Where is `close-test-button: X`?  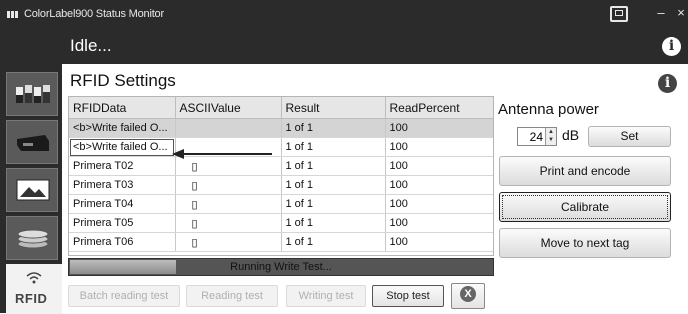 close-test-button: X is located at coordinates (468, 296).